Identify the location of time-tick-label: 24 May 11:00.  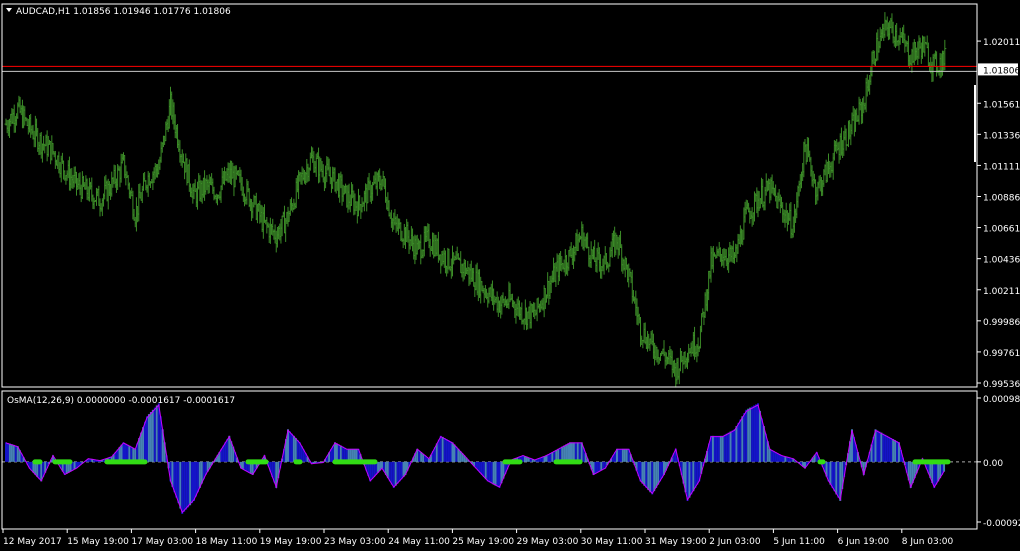
(419, 542).